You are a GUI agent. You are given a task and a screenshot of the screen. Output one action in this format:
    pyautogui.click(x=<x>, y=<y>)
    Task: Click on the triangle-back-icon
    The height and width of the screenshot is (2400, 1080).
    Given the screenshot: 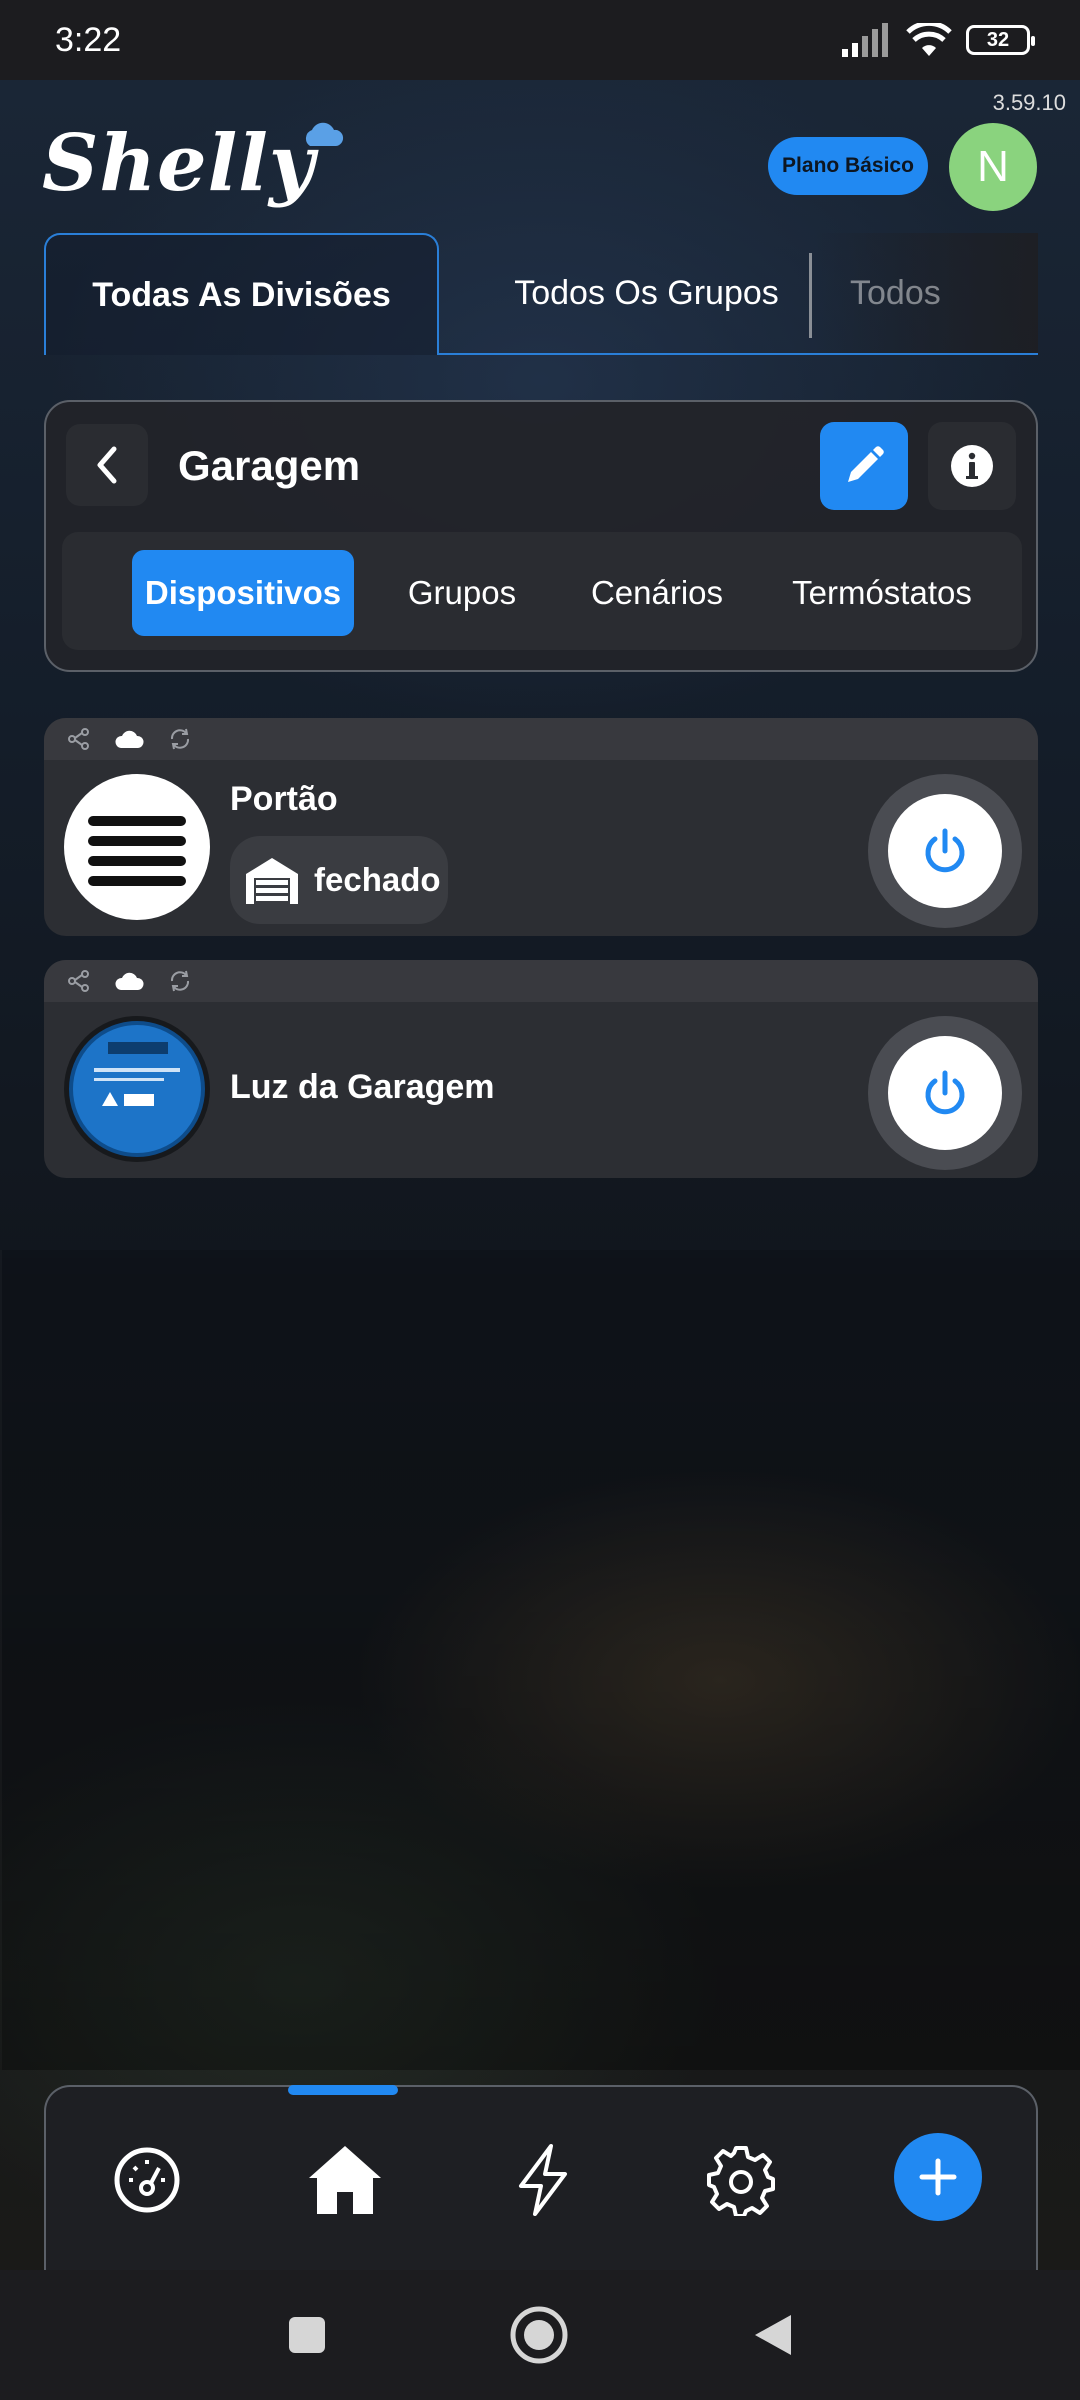 What is the action you would take?
    pyautogui.click(x=773, y=2335)
    